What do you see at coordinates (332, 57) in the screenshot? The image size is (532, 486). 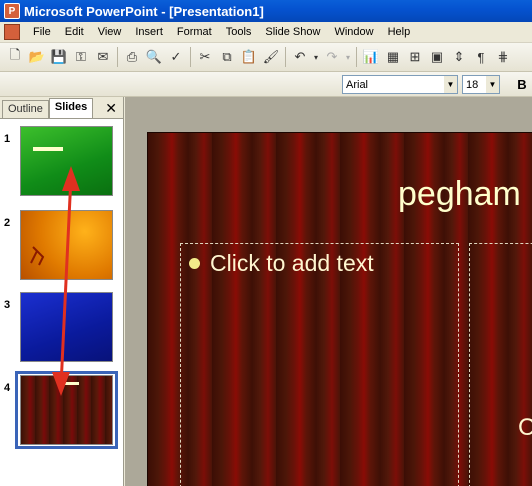 I see `redo-icon: ↷` at bounding box center [332, 57].